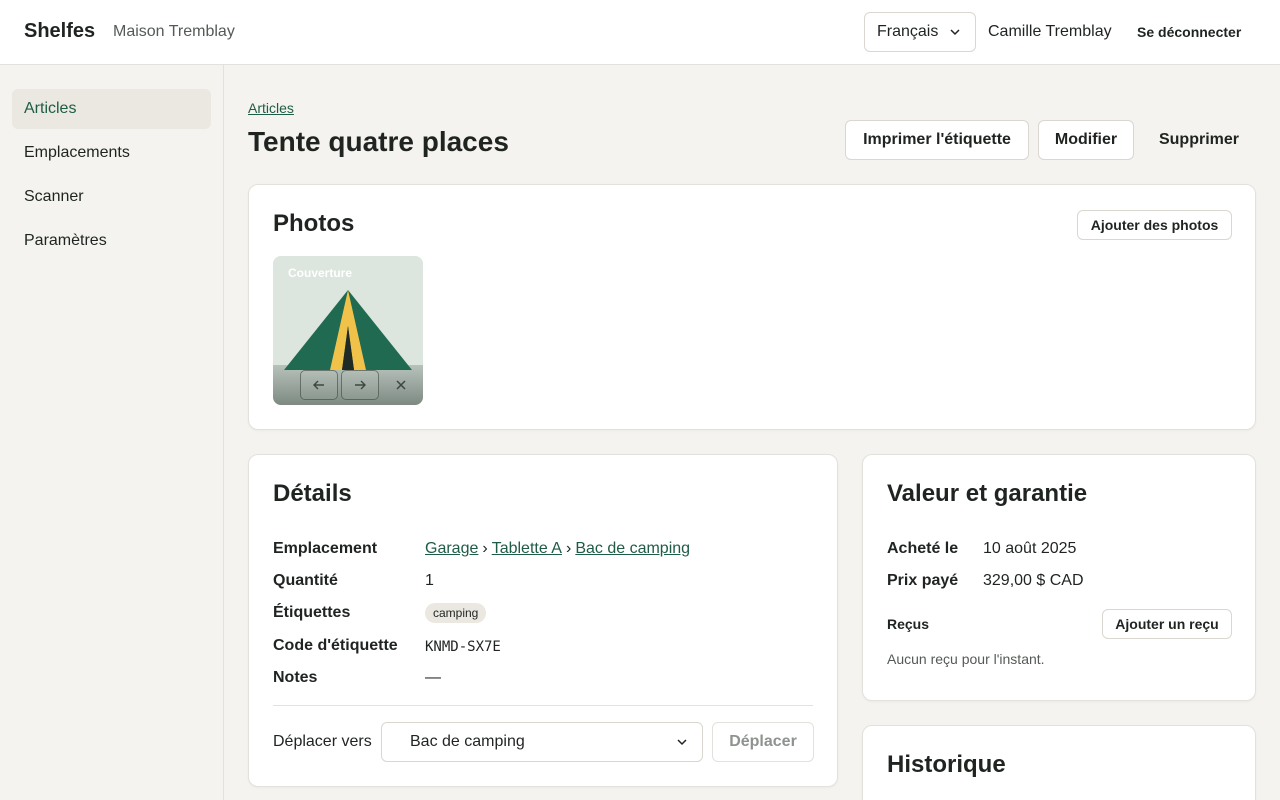 The width and height of the screenshot is (1280, 800). What do you see at coordinates (348, 330) in the screenshot?
I see `photo-thumbnail: Couverture` at bounding box center [348, 330].